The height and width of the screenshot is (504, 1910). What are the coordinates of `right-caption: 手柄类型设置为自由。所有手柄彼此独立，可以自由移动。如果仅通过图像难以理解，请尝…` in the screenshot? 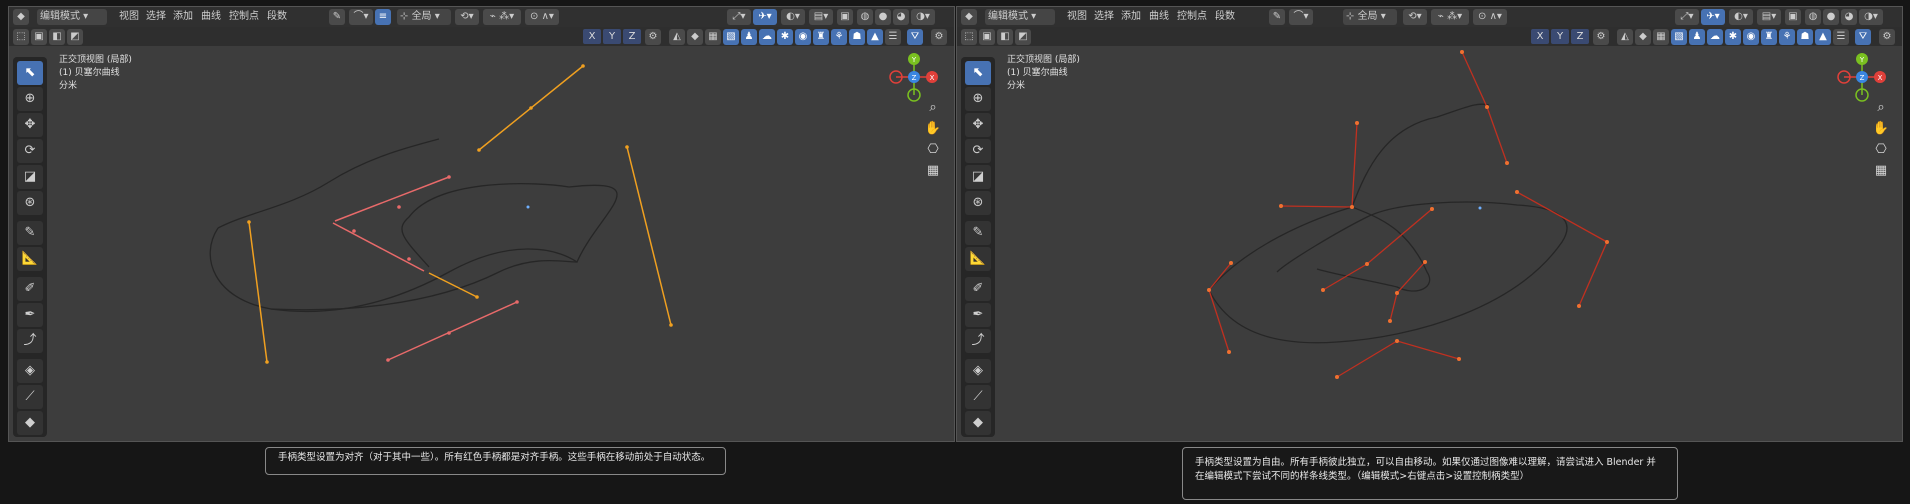 It's located at (1430, 473).